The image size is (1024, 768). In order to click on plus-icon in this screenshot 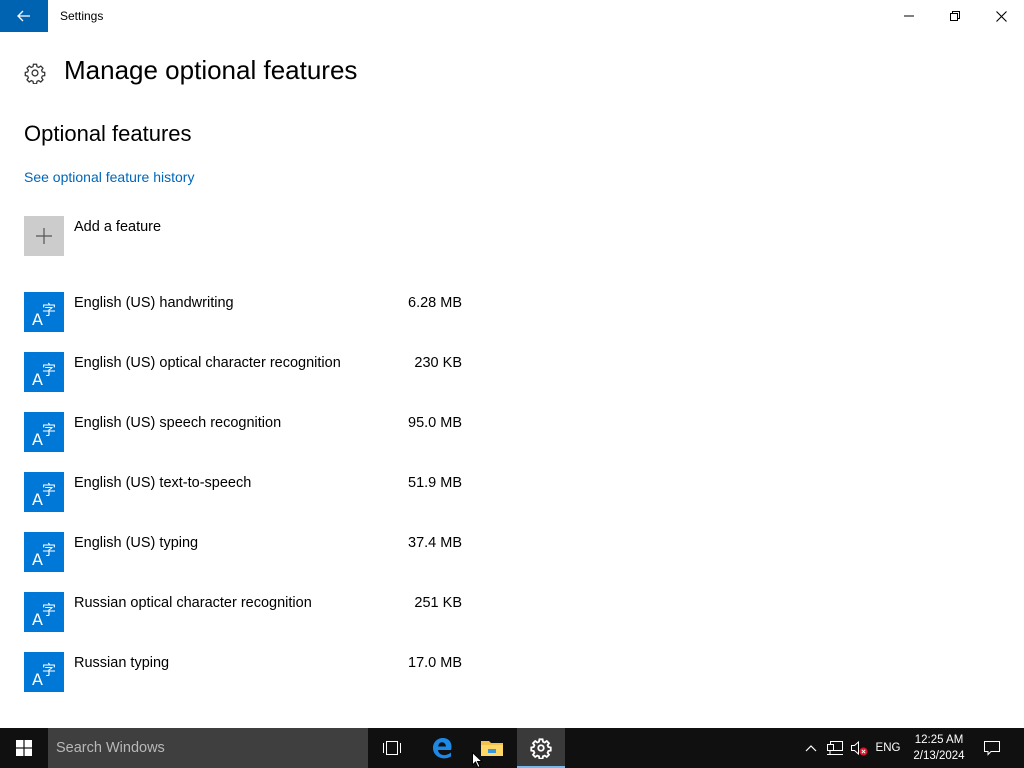, I will do `click(44, 236)`.